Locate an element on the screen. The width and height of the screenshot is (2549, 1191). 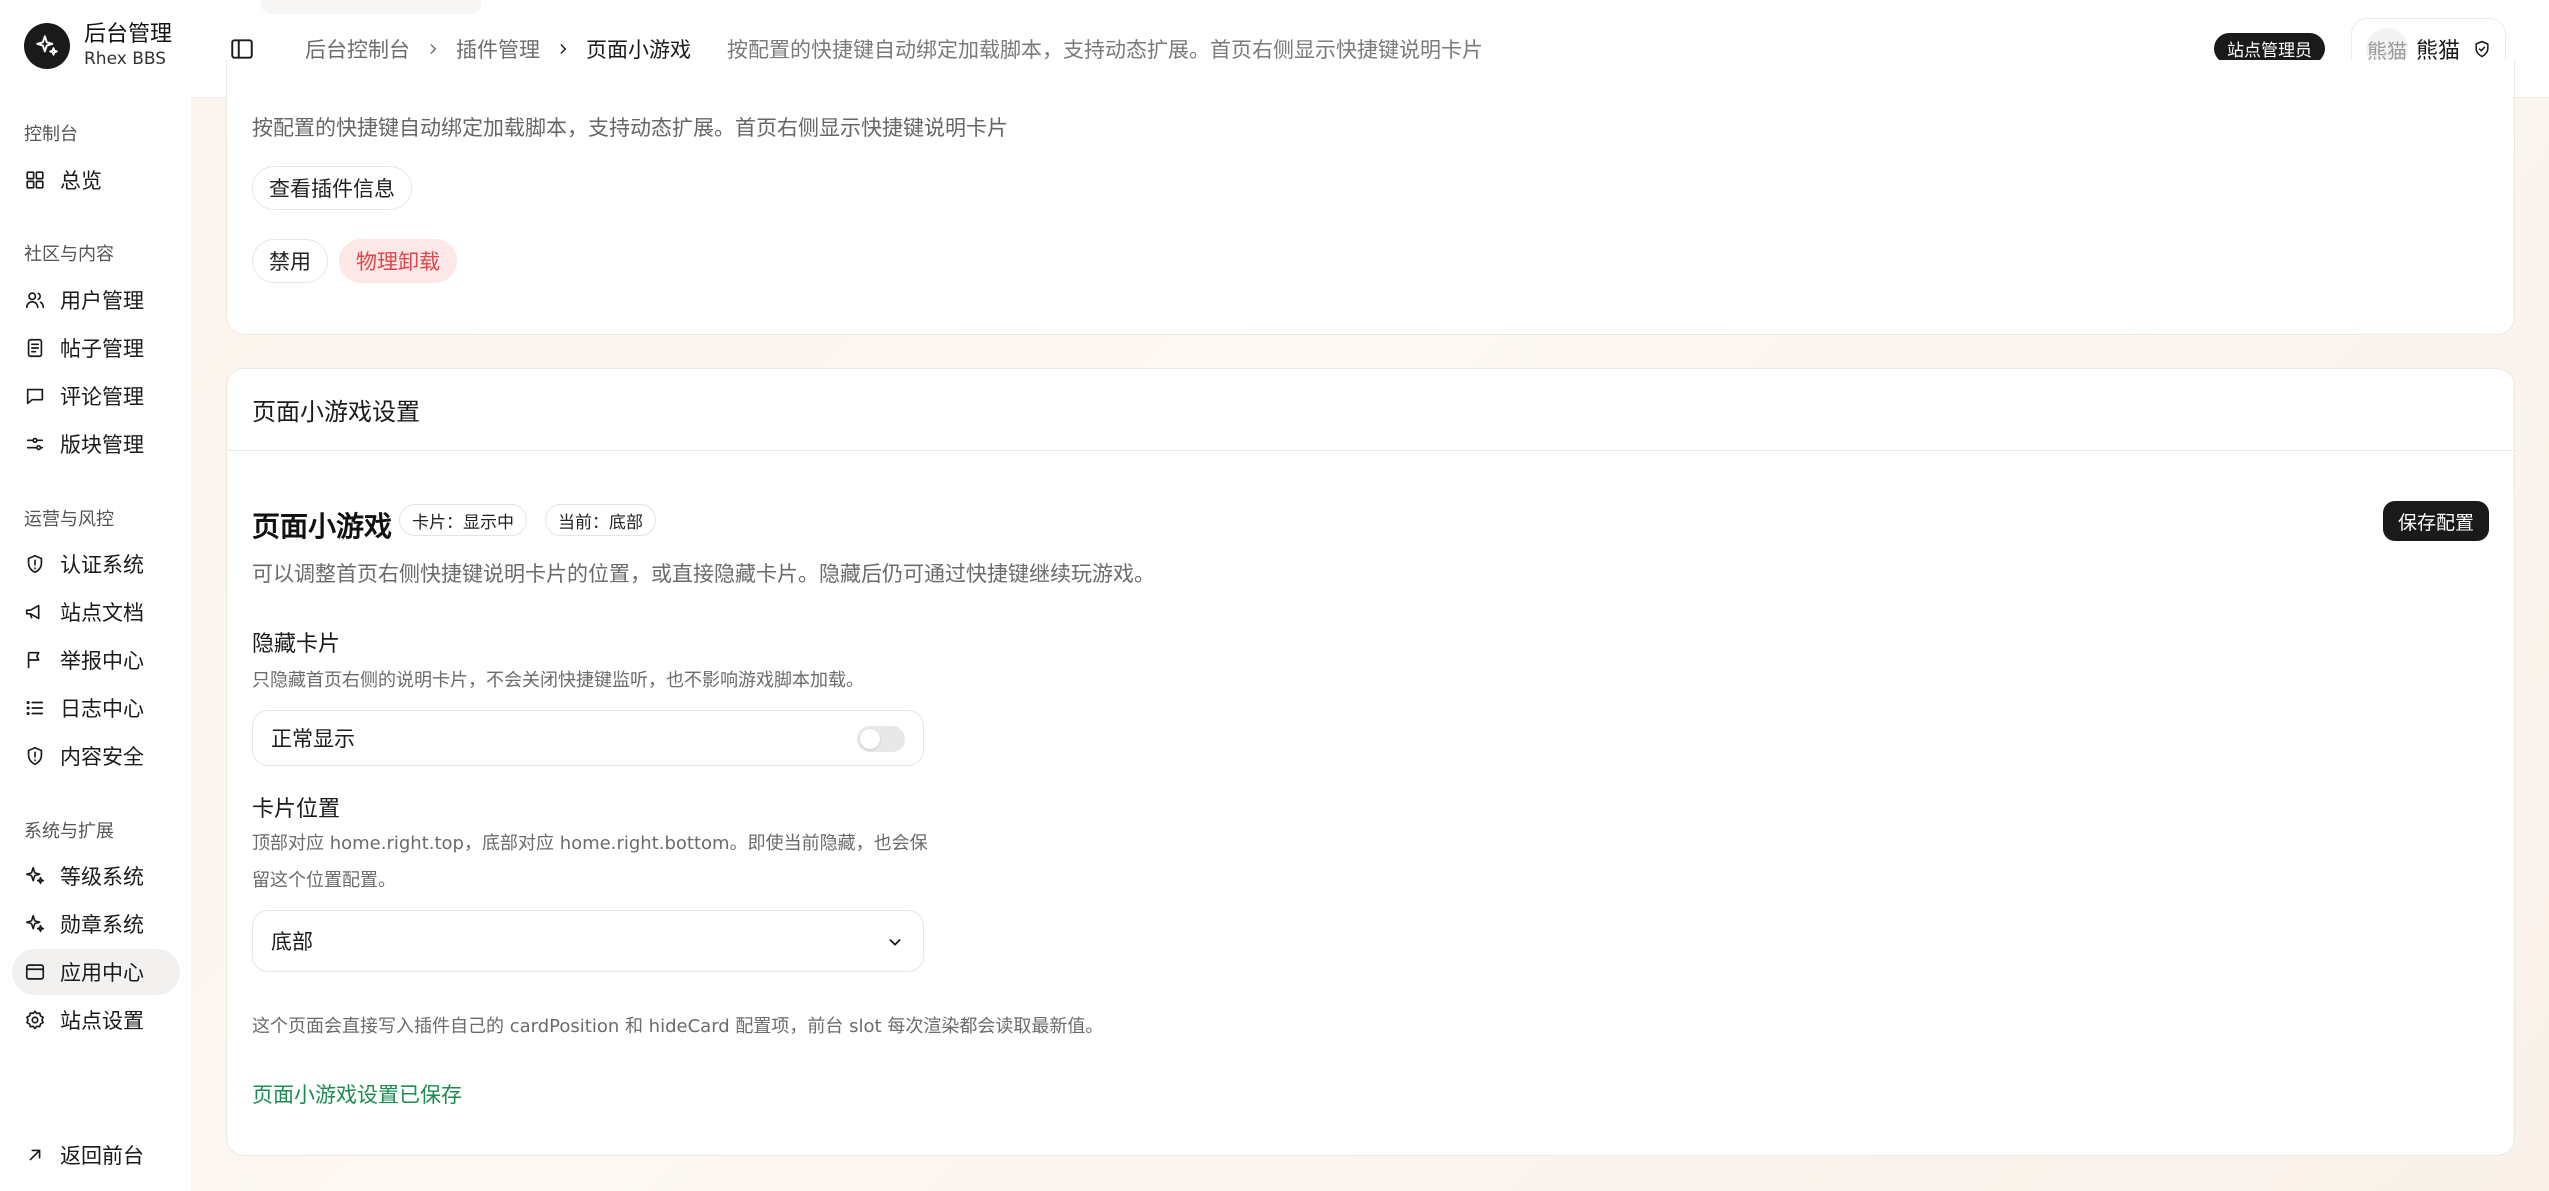
nav-group-label-console: 控制台 is located at coordinates (51, 134).